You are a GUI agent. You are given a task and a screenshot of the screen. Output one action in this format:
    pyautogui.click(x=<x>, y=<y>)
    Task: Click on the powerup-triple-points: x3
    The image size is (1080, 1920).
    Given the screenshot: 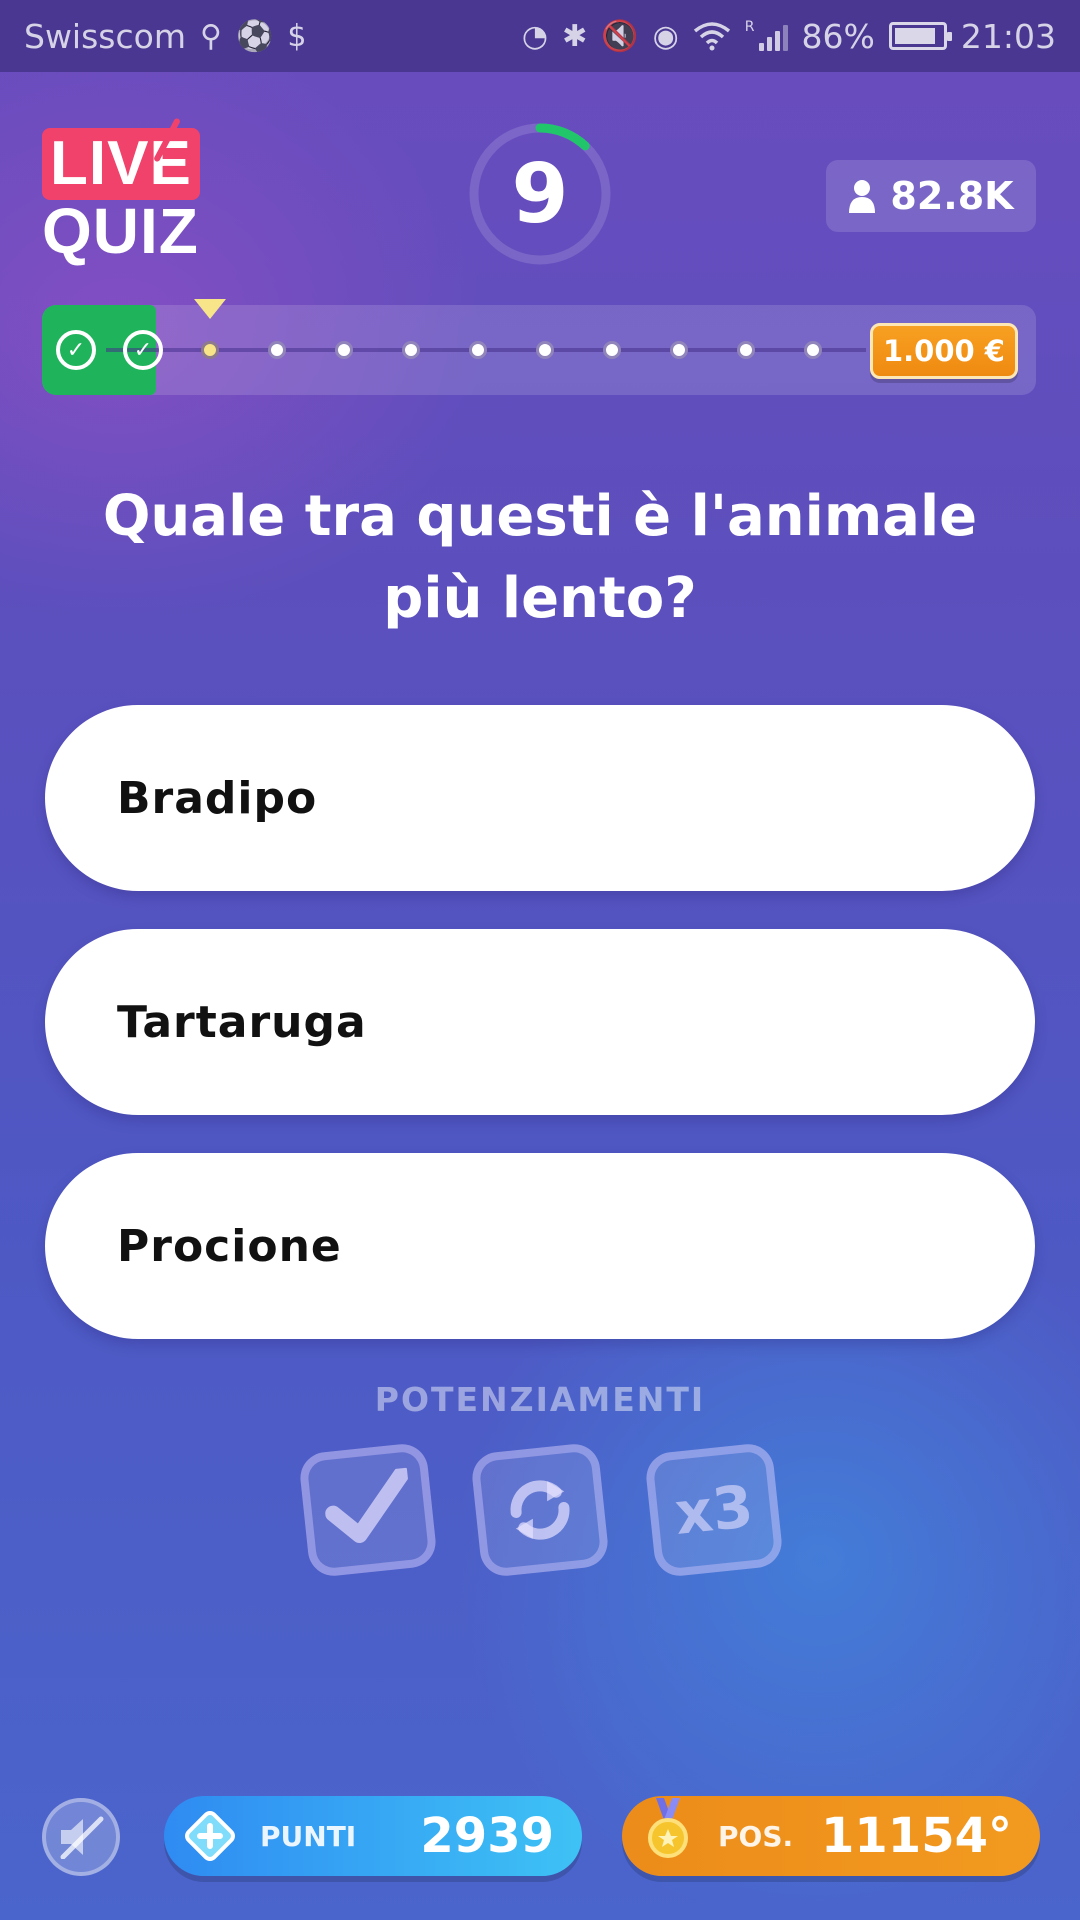 What is the action you would take?
    pyautogui.click(x=714, y=1510)
    